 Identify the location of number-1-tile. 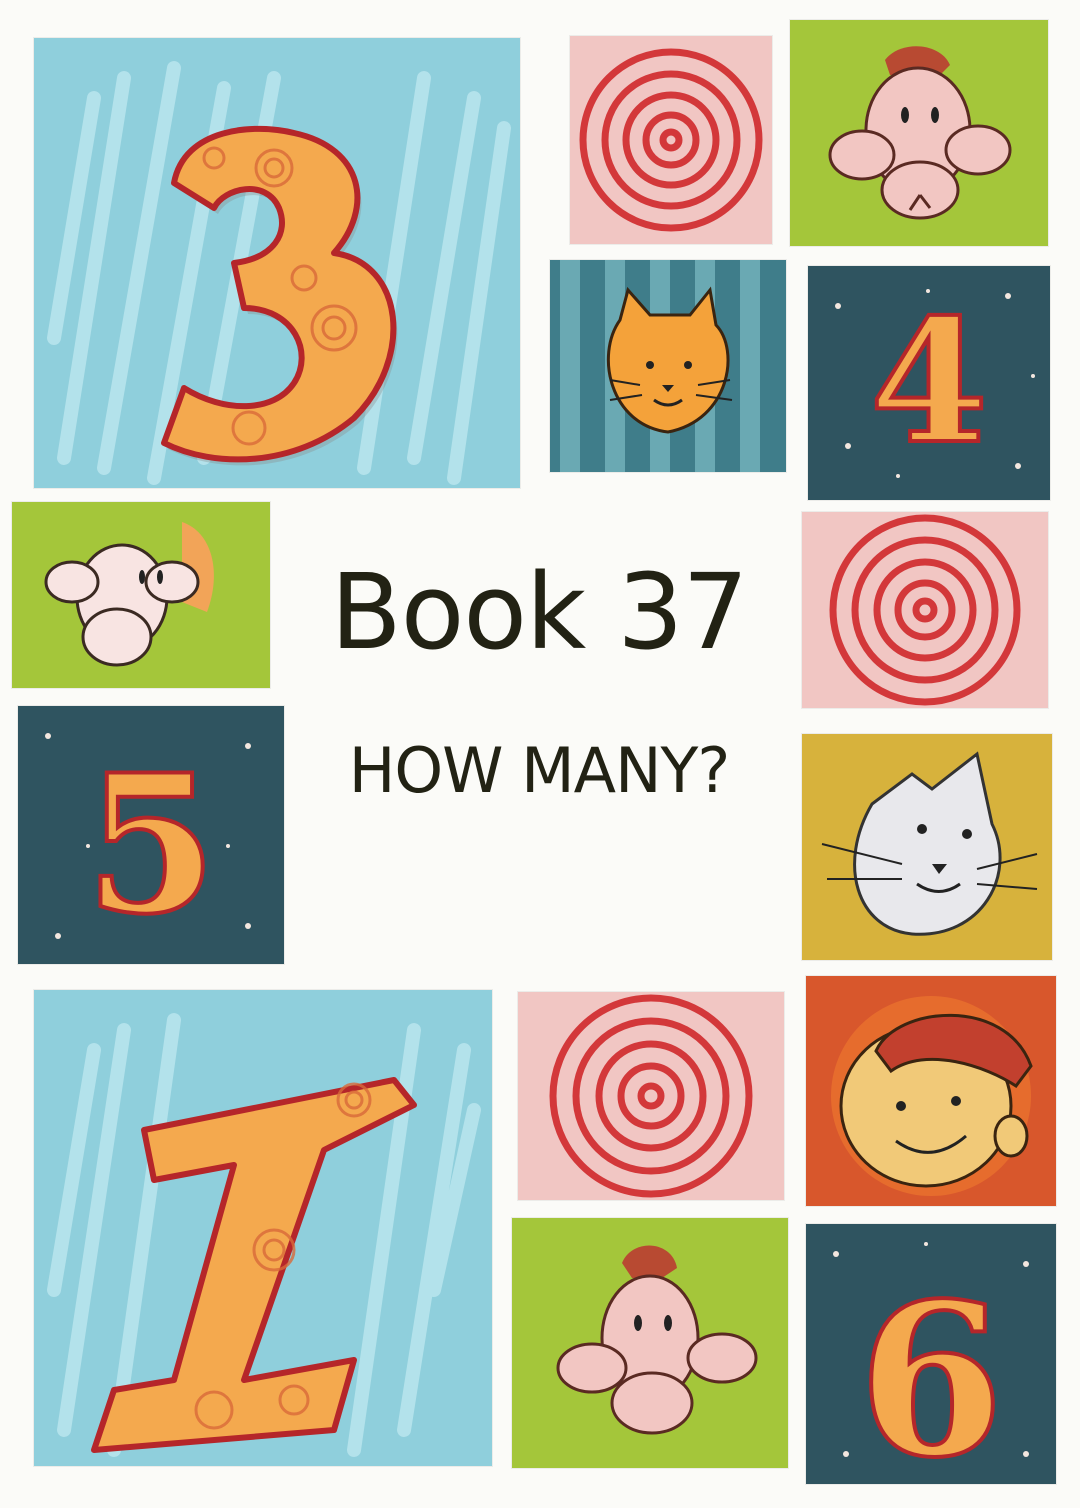
(263, 1228).